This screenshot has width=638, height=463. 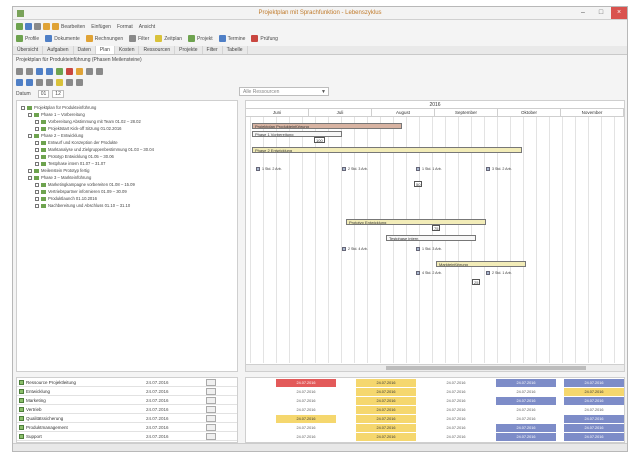 I want to click on maximize-button: □, so click(x=601, y=13).